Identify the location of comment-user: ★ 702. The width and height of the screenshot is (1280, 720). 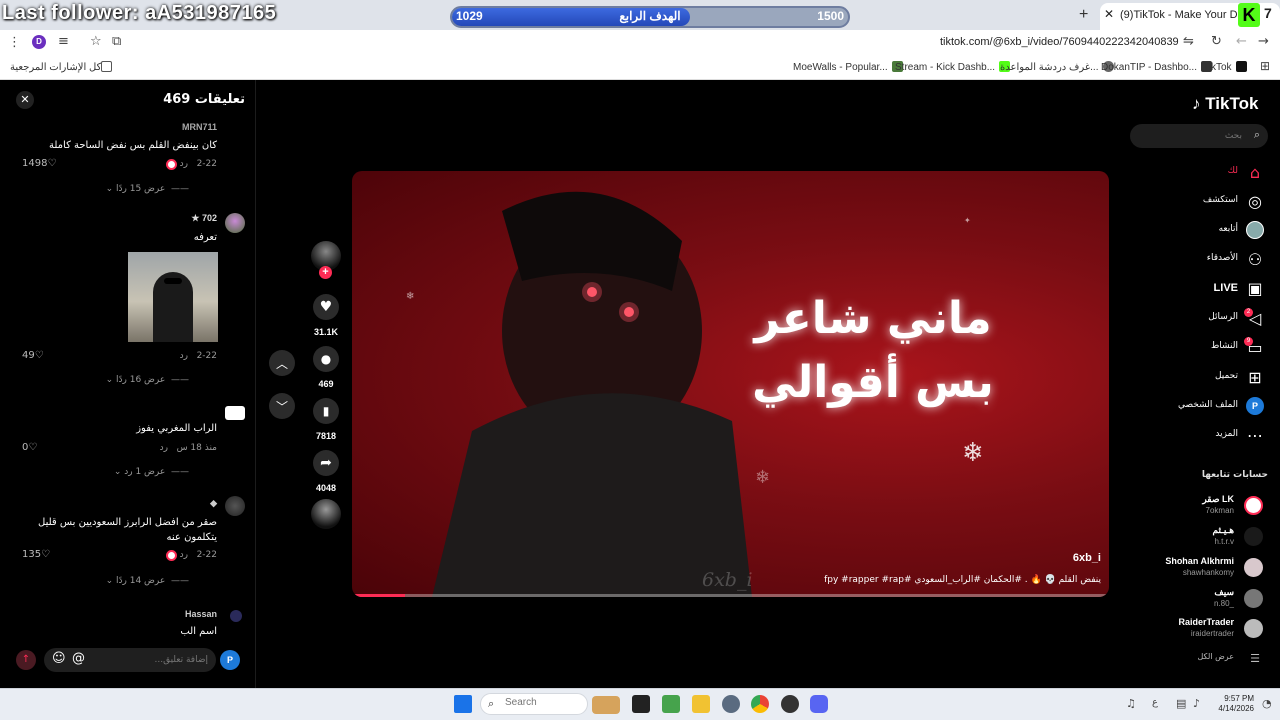
(204, 218).